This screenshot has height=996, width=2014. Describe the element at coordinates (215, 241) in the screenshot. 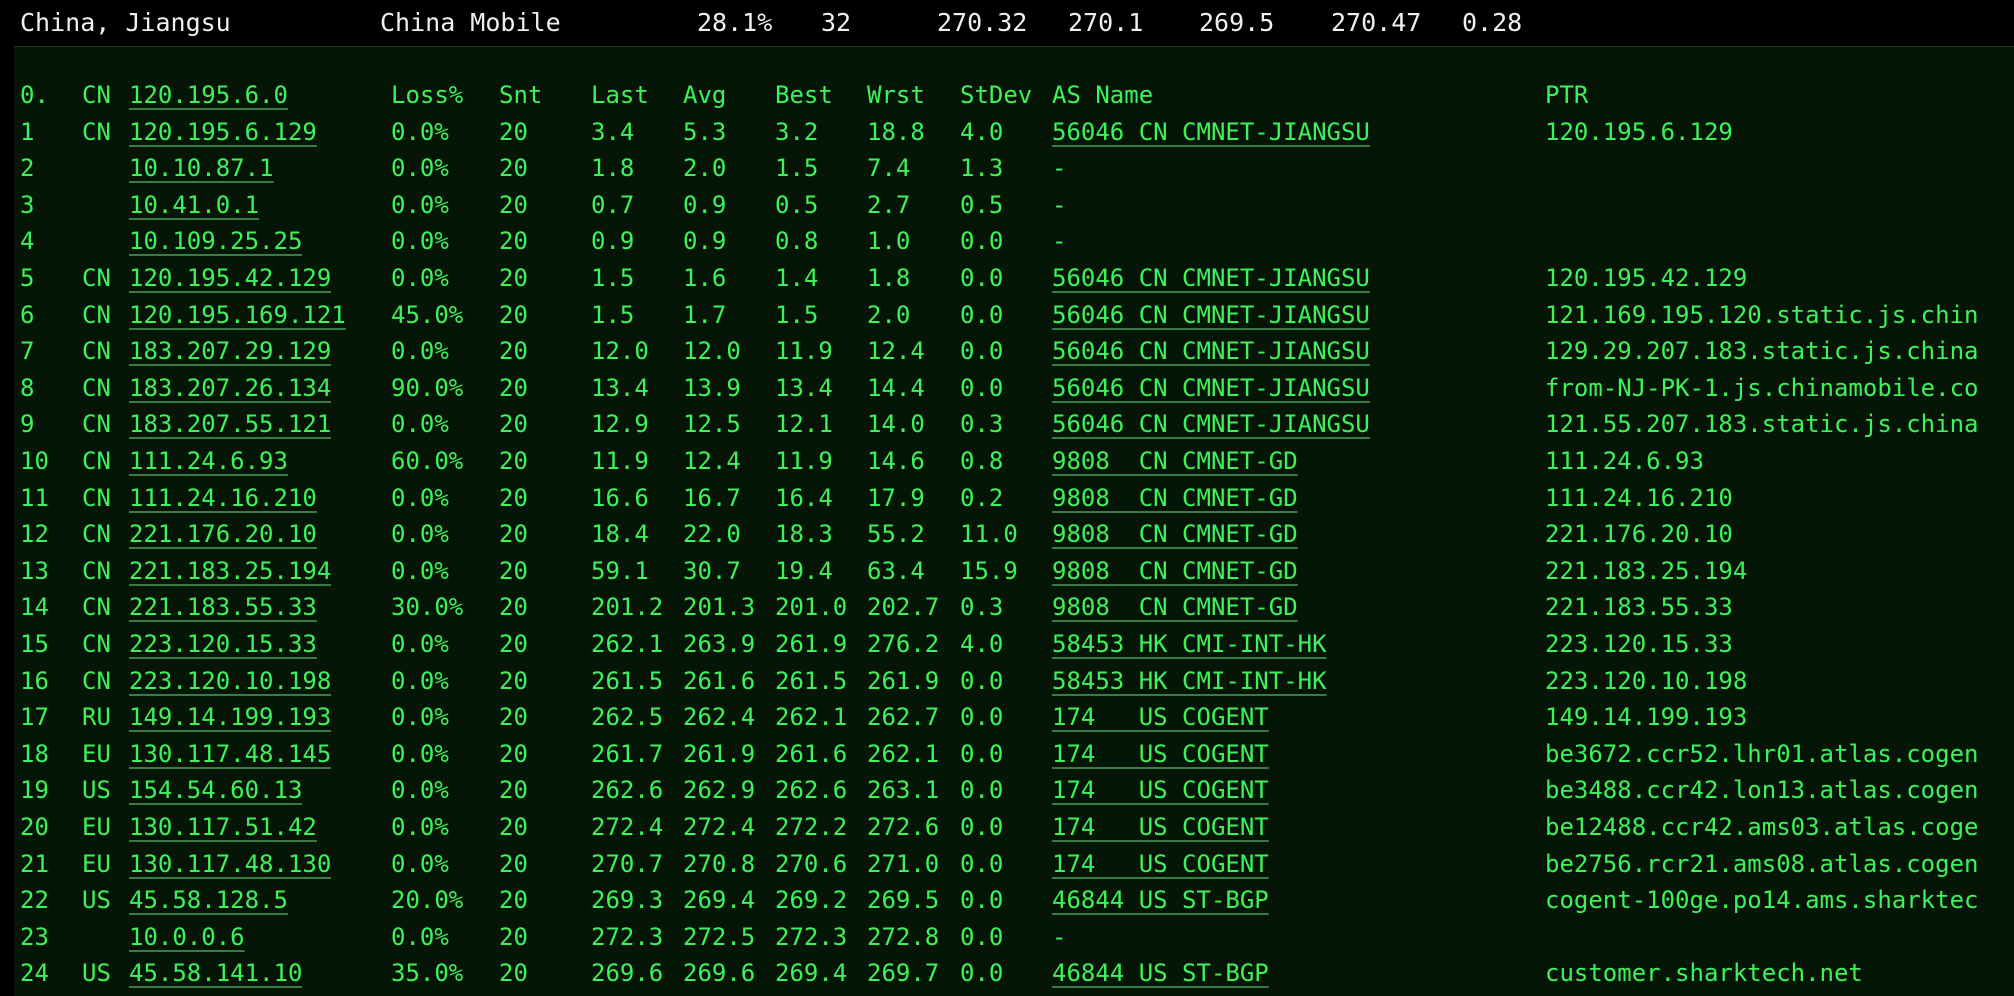

I see `host-link: 10.109.25.25` at that location.